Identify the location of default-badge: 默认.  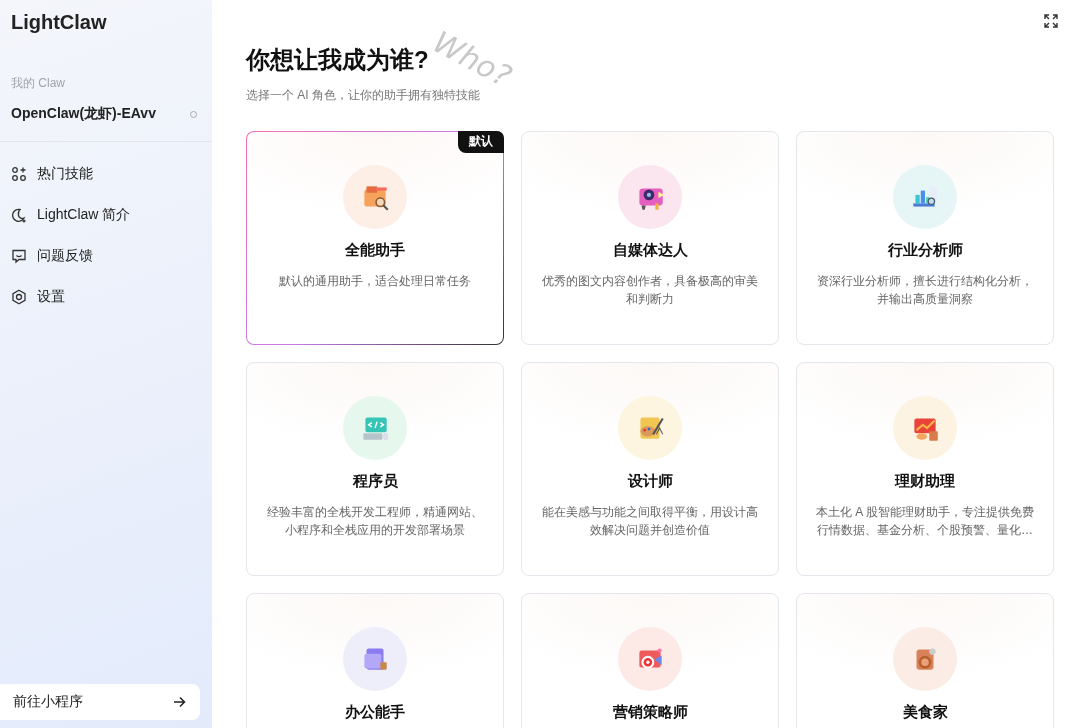
(481, 142).